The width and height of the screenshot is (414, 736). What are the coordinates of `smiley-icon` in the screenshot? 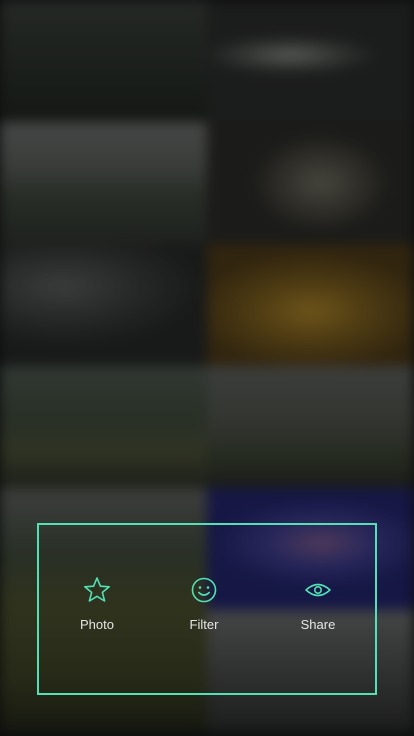 It's located at (204, 590).